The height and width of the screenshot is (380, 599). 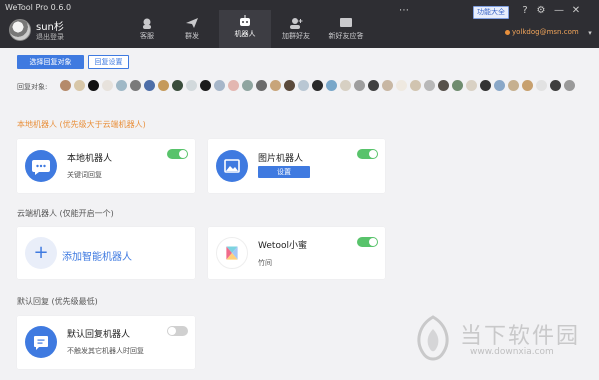 I want to click on tab-label: 新好友应答, so click(x=346, y=36).